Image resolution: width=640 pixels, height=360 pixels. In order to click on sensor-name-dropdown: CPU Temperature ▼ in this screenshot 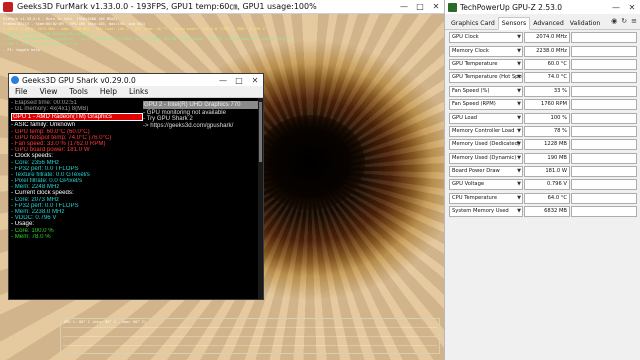, I will do `click(486, 198)`.